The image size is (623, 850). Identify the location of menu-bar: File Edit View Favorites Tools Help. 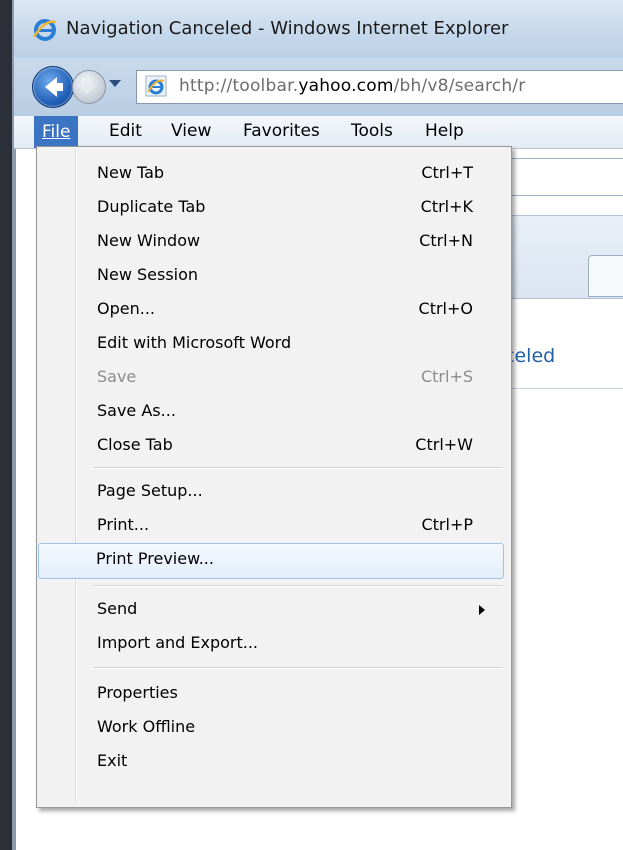
(318, 132).